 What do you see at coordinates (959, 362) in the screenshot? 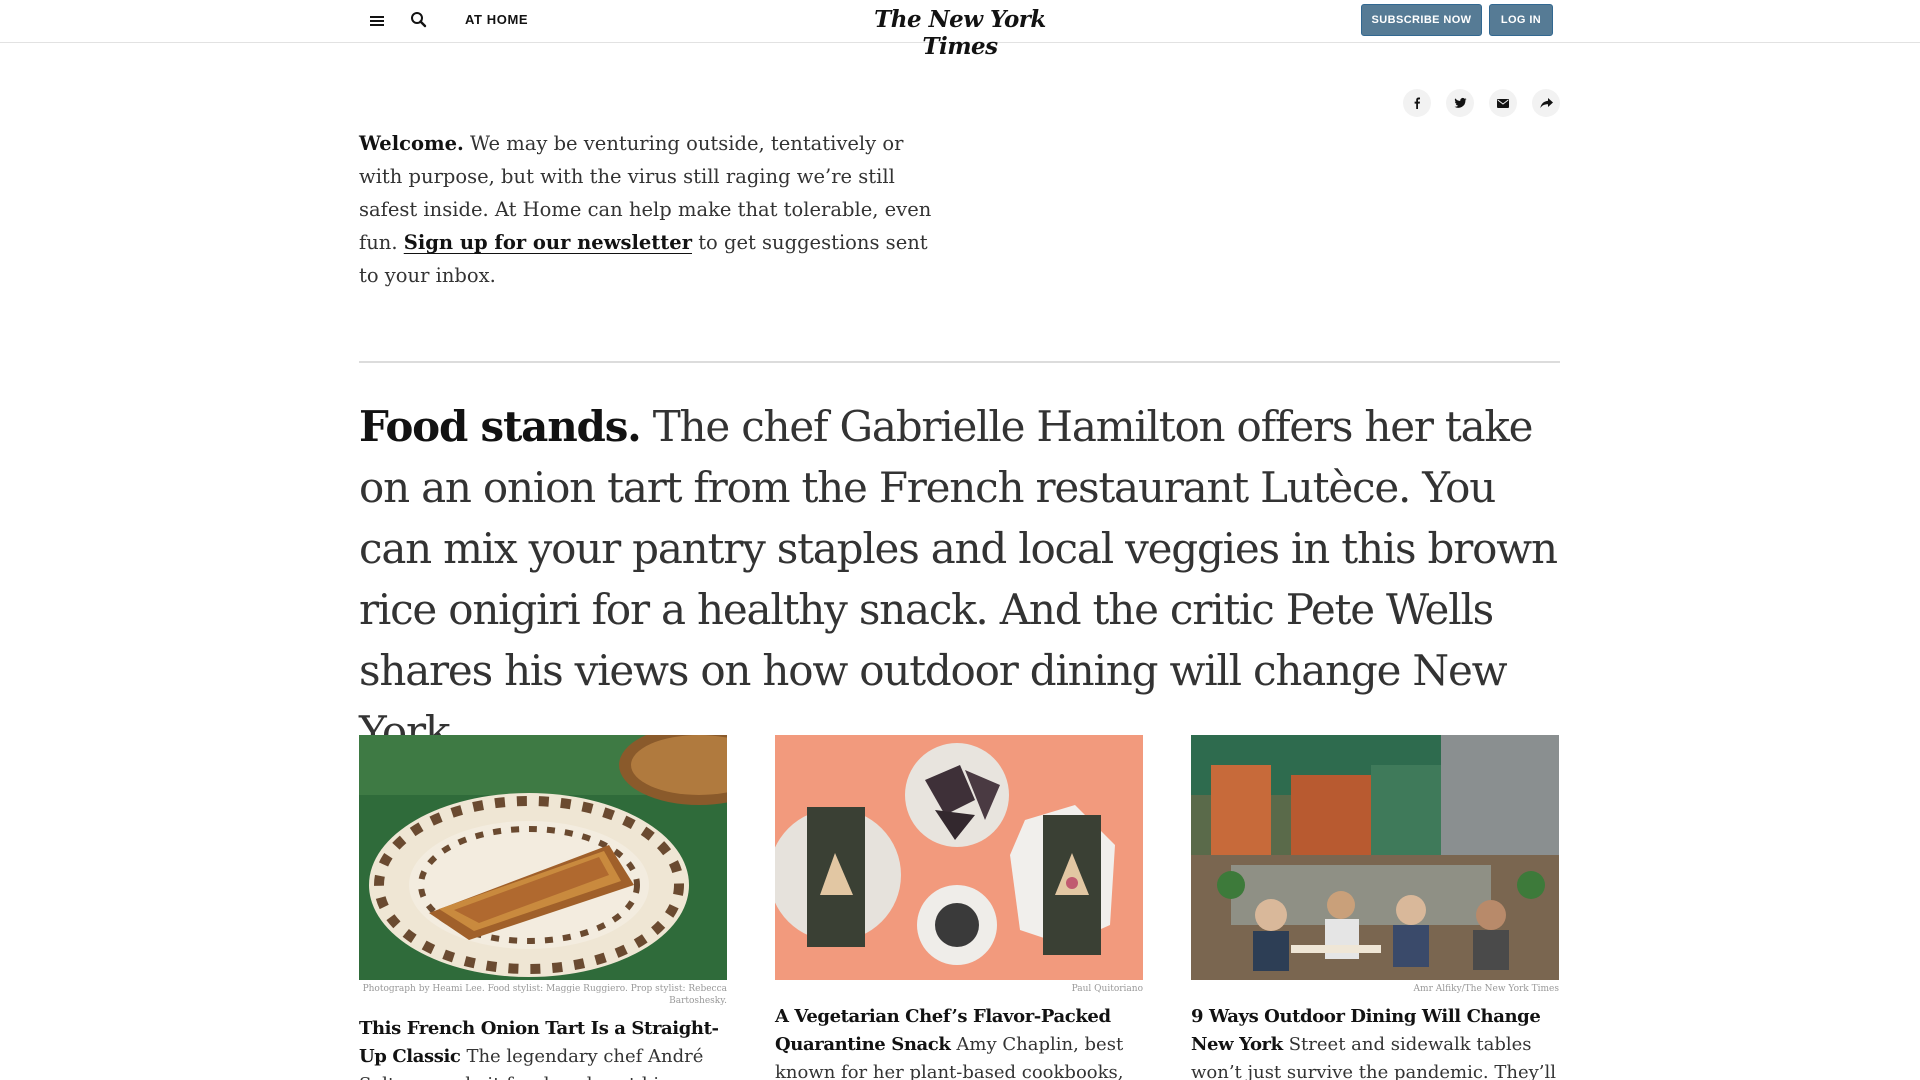
I see `section-divider` at bounding box center [959, 362].